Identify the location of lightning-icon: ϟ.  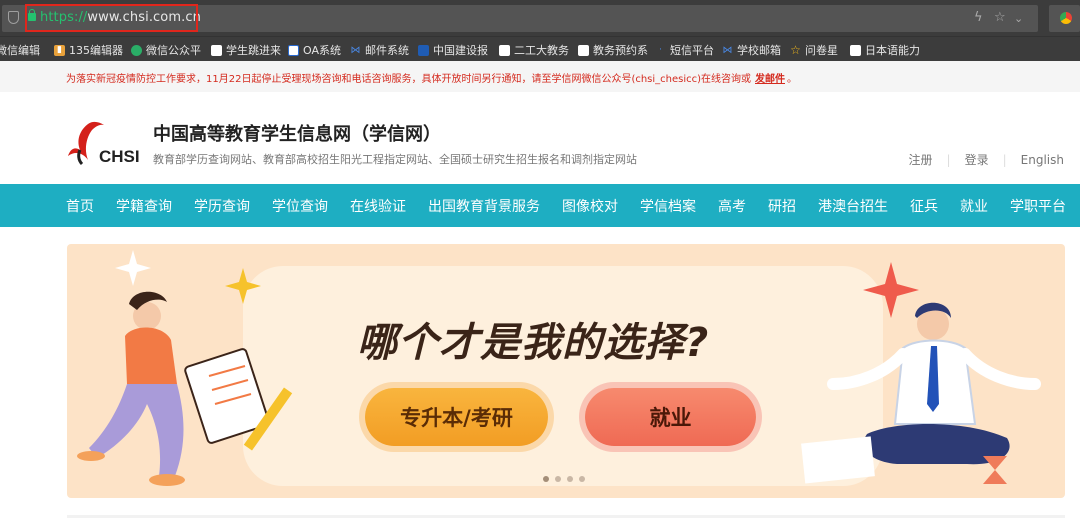
(978, 17).